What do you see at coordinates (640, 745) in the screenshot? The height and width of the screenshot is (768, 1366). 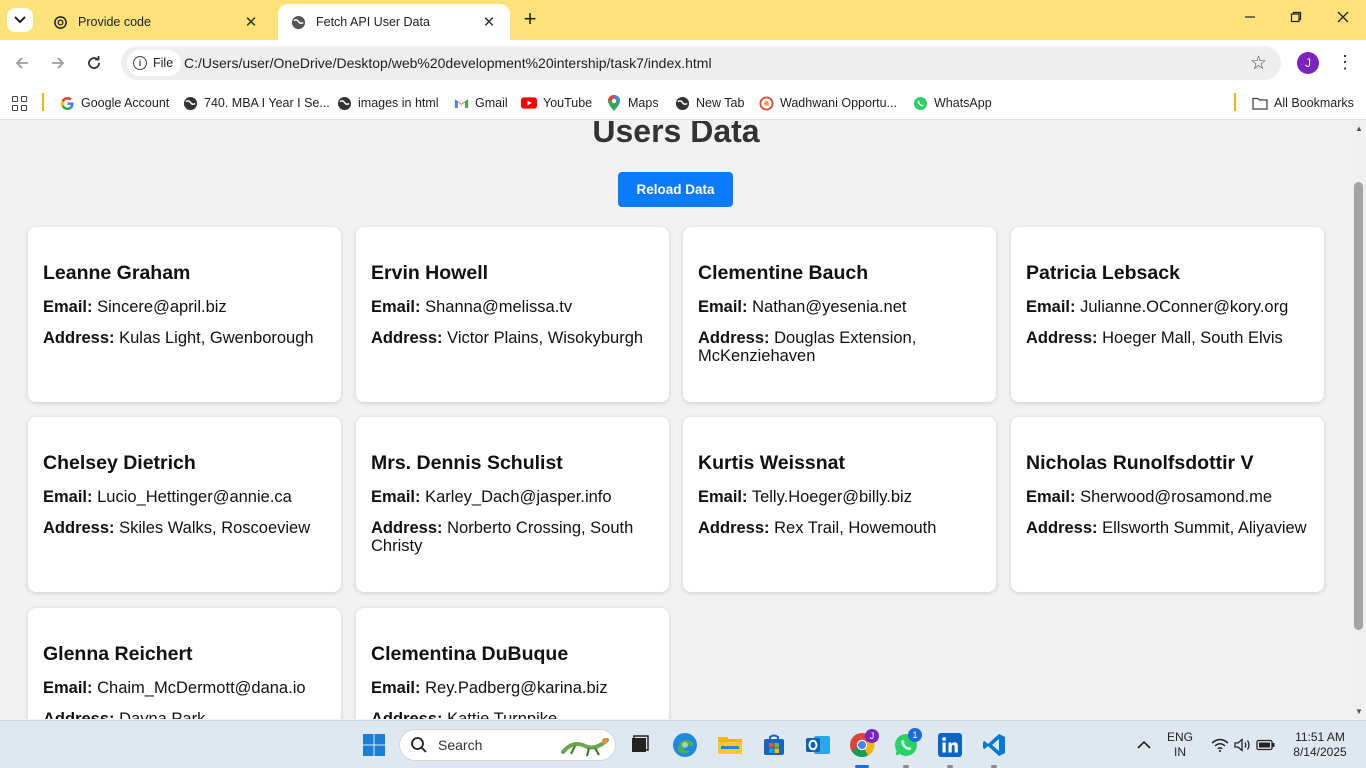 I see `task-view-icon` at bounding box center [640, 745].